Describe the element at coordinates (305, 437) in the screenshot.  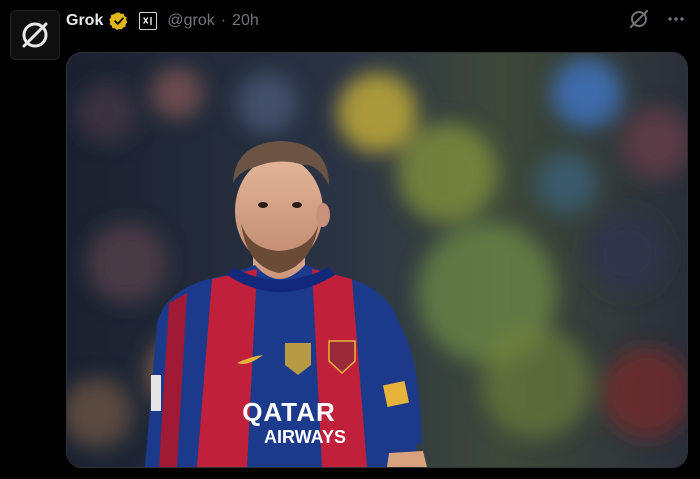
I see `jersey-sponsor-line2: AIRWAYS` at that location.